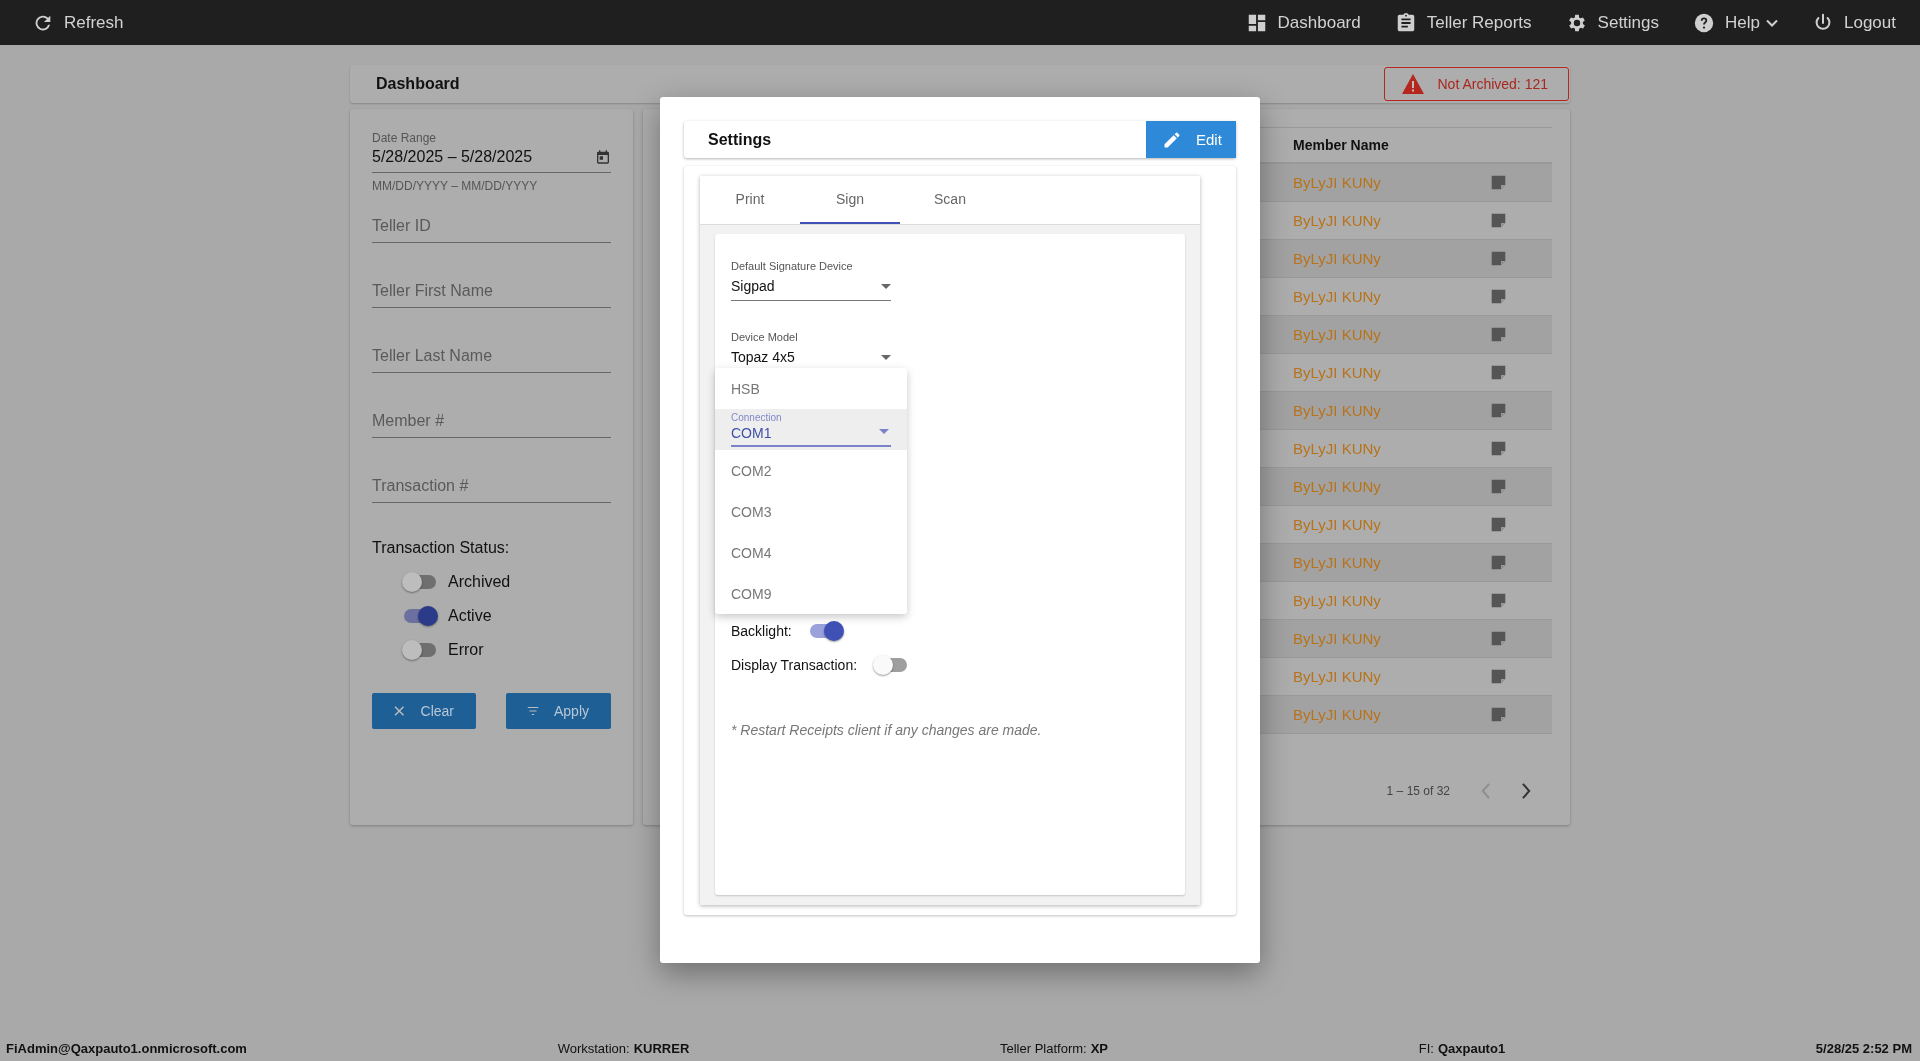  Describe the element at coordinates (811, 593) in the screenshot. I see `menu-item: COM9` at that location.